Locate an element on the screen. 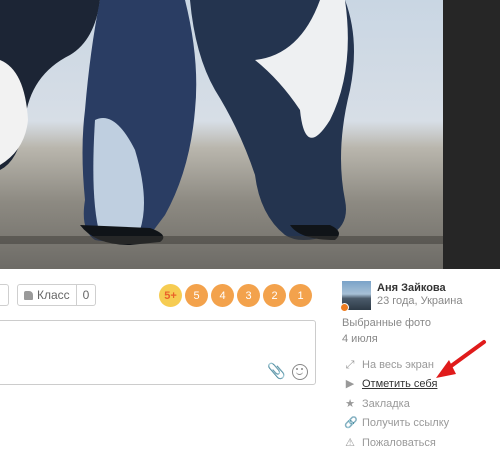 This screenshot has width=500, height=457. fullscreen-action: ⤢ На весь экран is located at coordinates (396, 365).